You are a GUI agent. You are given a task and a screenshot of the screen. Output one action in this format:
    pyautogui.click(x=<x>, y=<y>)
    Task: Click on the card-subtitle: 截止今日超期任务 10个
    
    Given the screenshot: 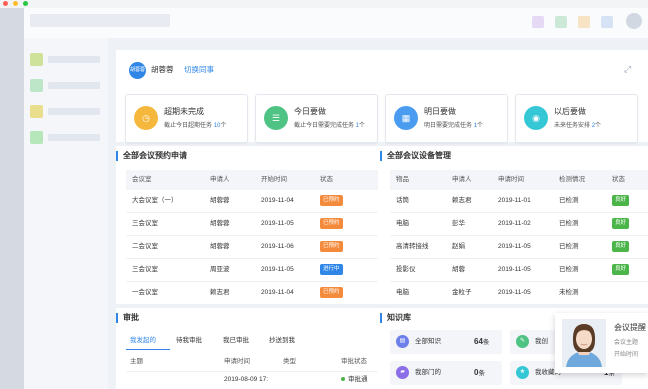 What is the action you would take?
    pyautogui.click(x=195, y=126)
    